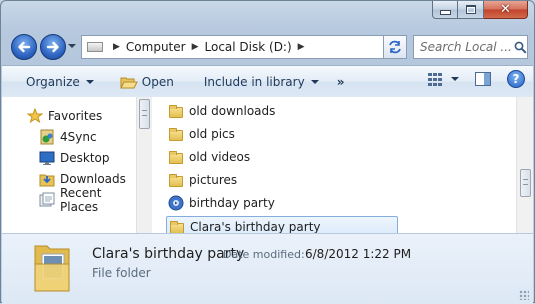  I want to click on recent-places-icon, so click(47, 200).